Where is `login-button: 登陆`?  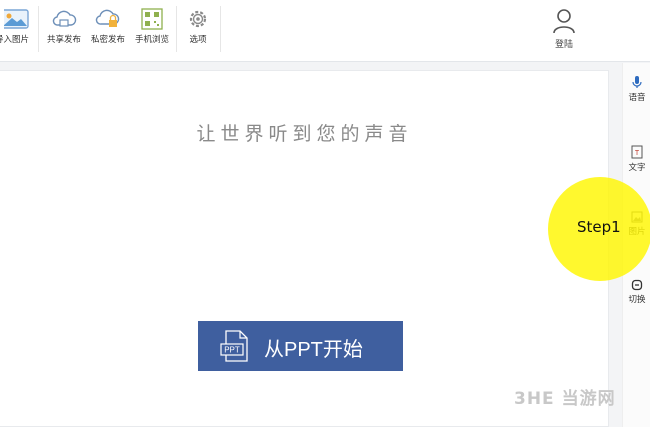 login-button: 登陆 is located at coordinates (564, 29).